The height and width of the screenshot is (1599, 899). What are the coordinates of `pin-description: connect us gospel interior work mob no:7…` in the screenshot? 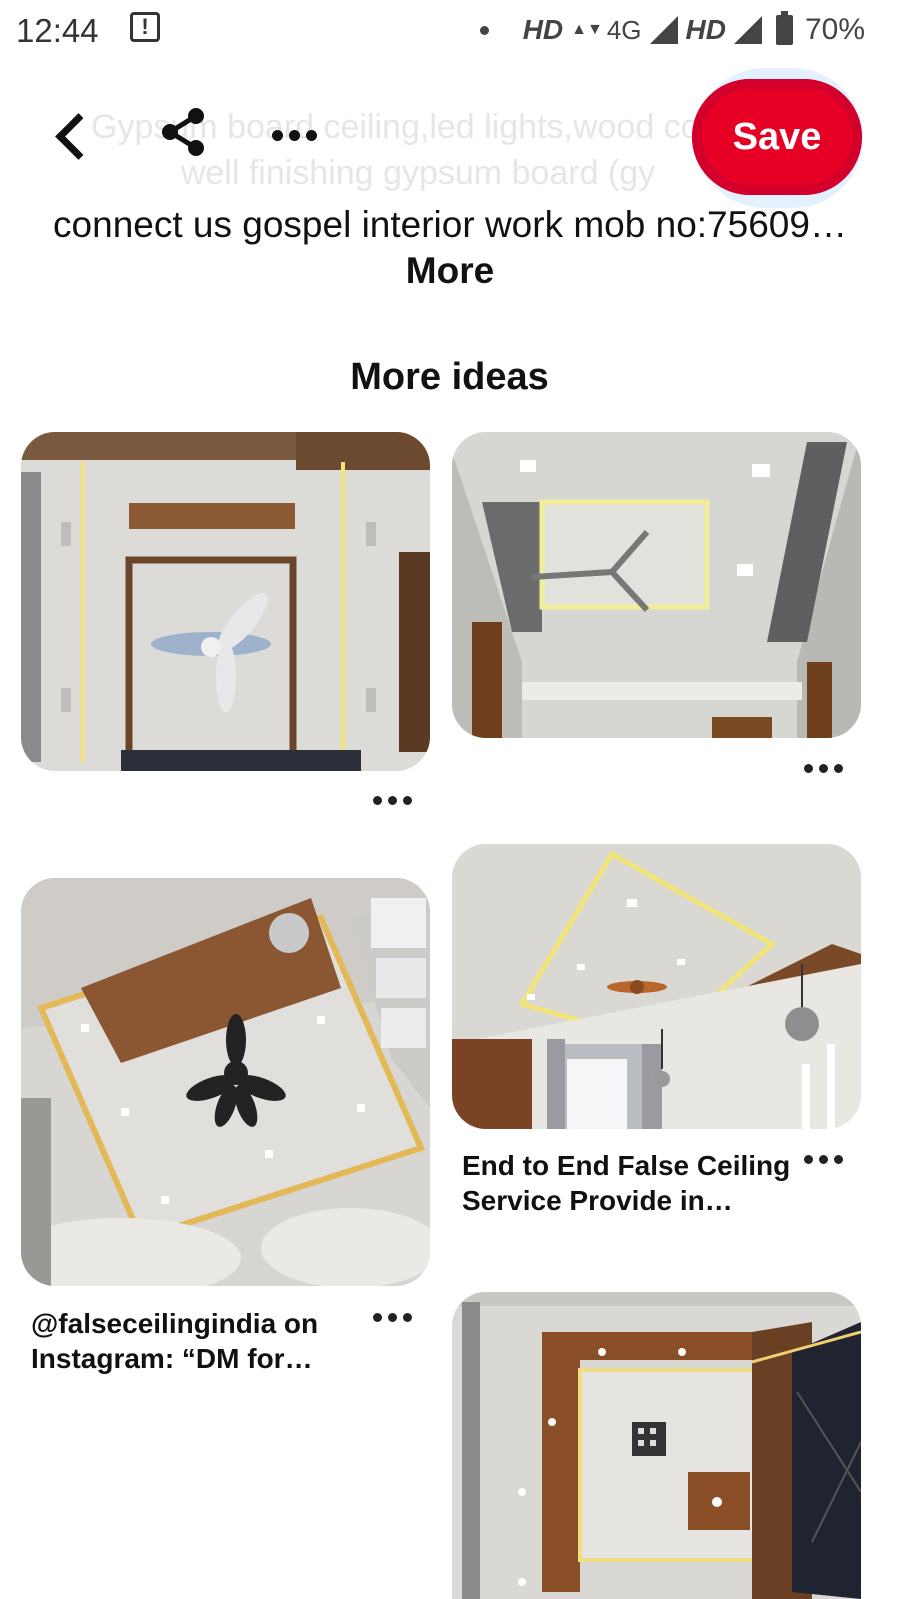 It's located at (450, 248).